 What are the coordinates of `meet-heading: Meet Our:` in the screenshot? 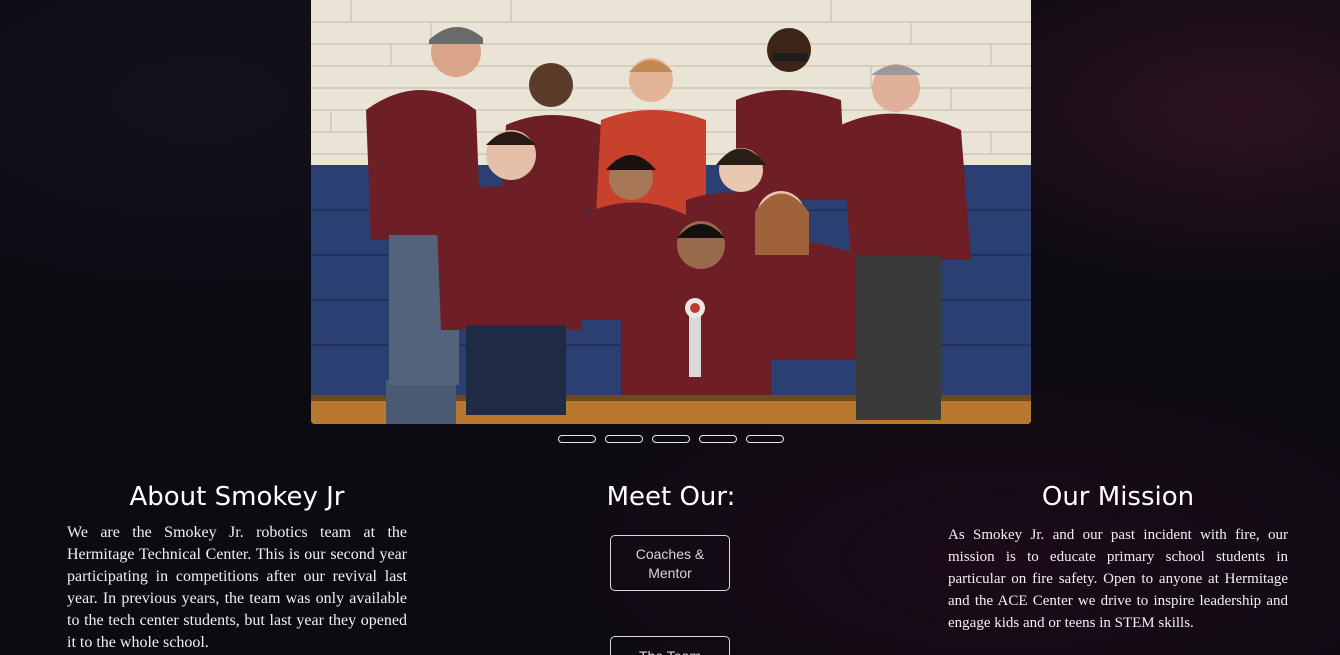 It's located at (671, 497).